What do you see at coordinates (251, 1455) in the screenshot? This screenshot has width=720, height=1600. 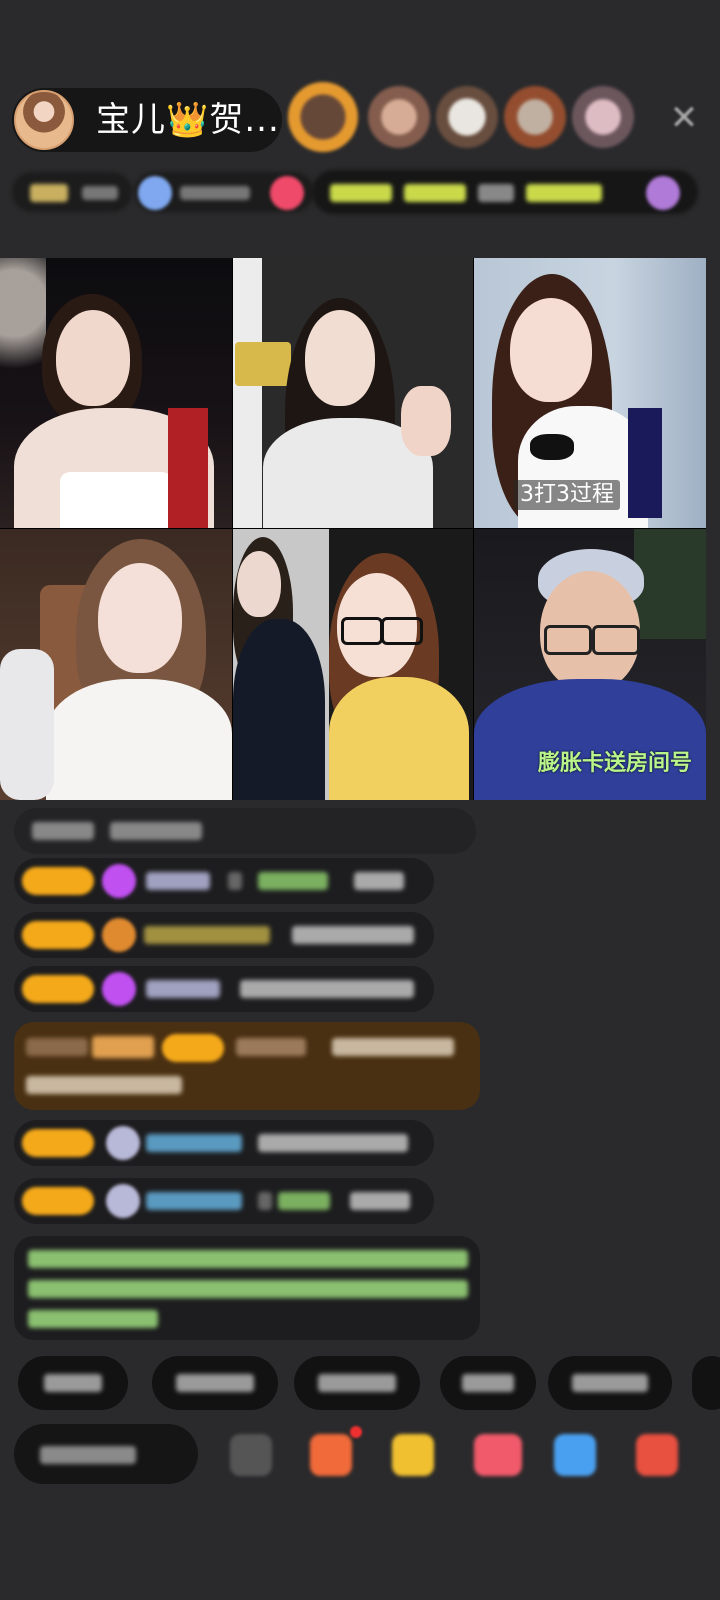 I see `chat-icon` at bounding box center [251, 1455].